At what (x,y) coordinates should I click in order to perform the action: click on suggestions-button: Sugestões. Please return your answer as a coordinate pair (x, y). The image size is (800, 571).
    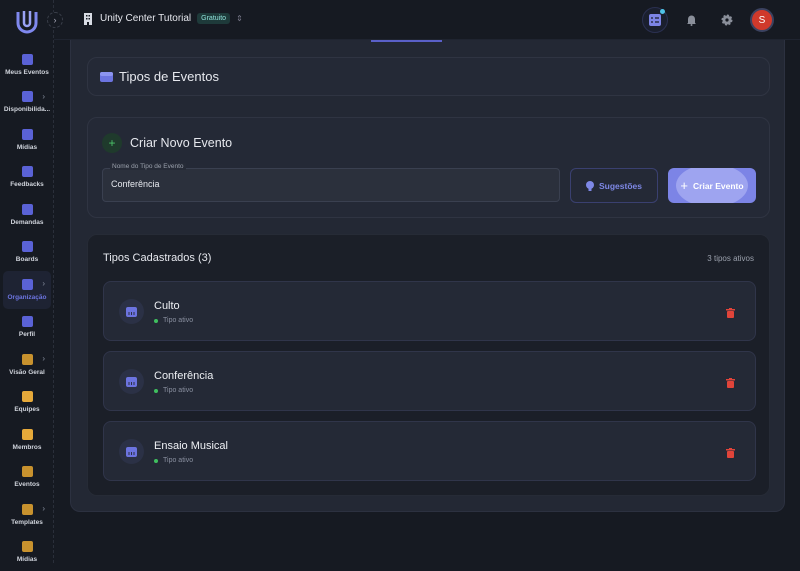
    Looking at the image, I should click on (614, 185).